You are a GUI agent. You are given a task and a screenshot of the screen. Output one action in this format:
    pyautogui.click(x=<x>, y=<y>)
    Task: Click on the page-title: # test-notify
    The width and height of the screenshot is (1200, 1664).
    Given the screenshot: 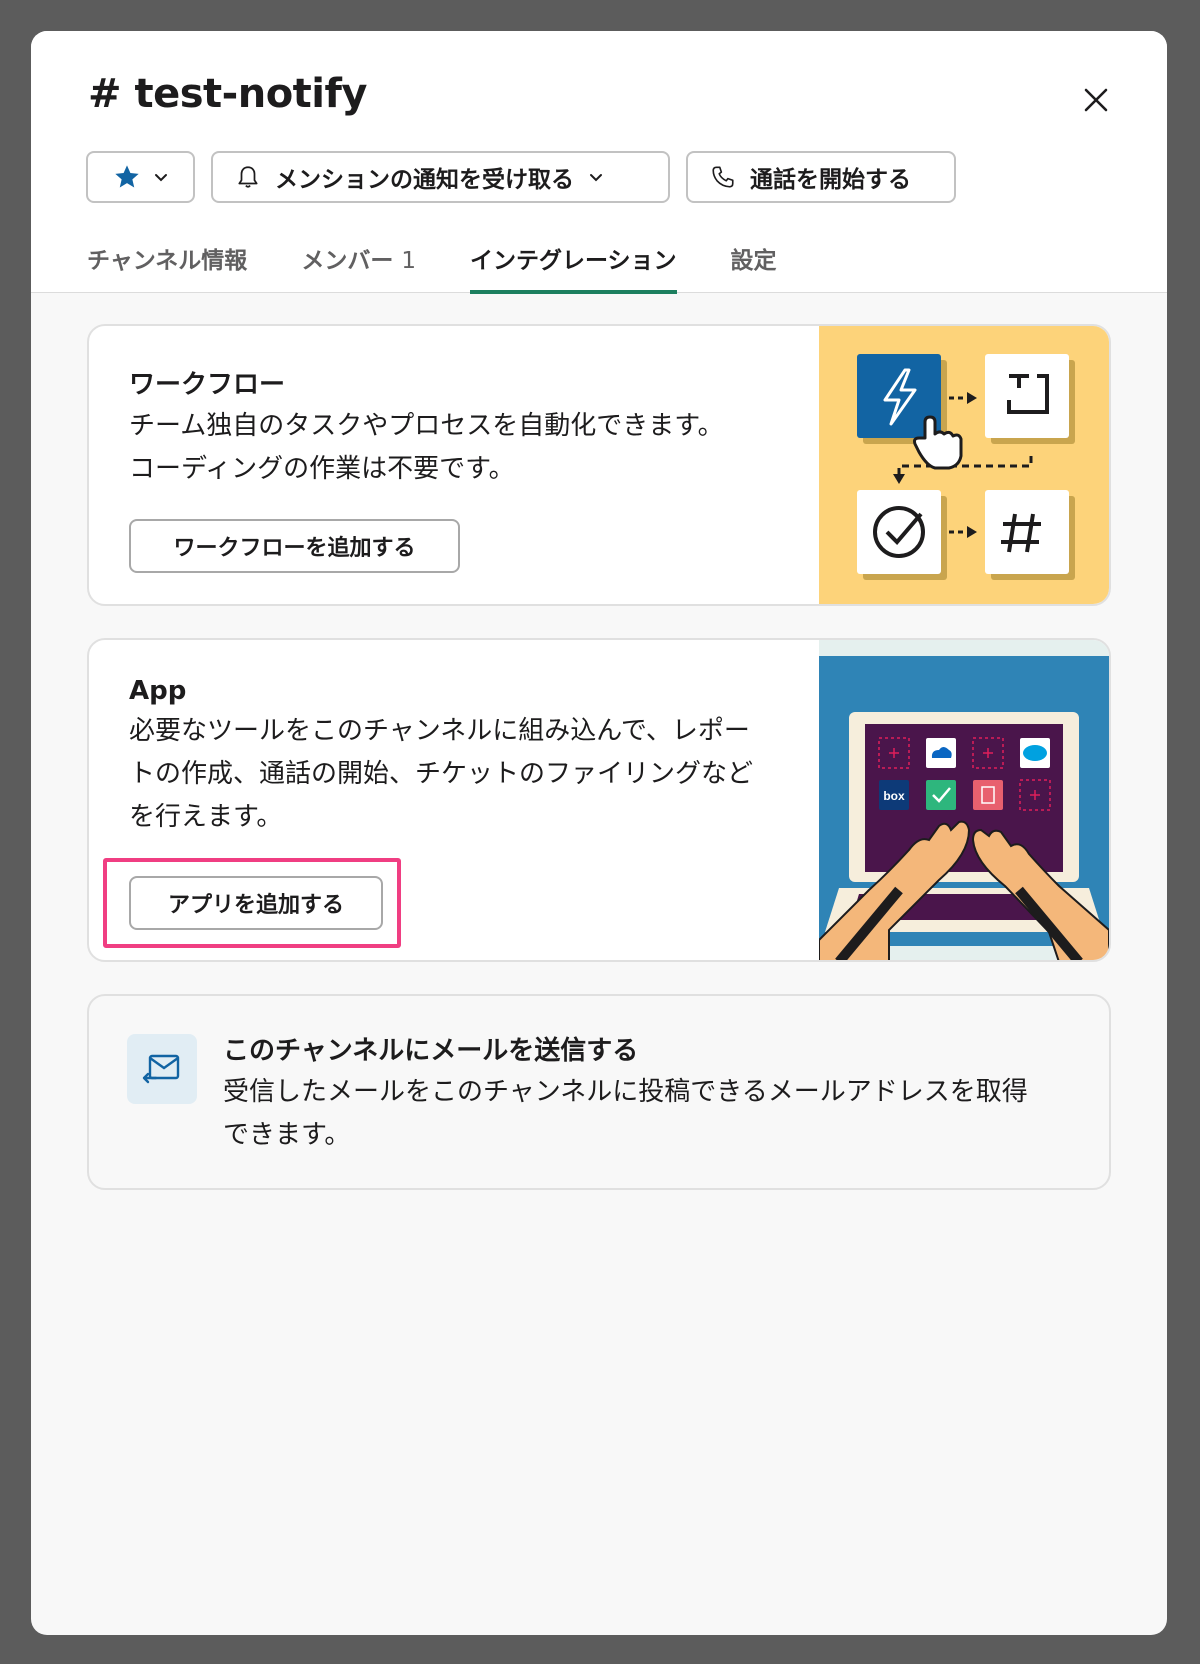 What is the action you would take?
    pyautogui.click(x=228, y=94)
    